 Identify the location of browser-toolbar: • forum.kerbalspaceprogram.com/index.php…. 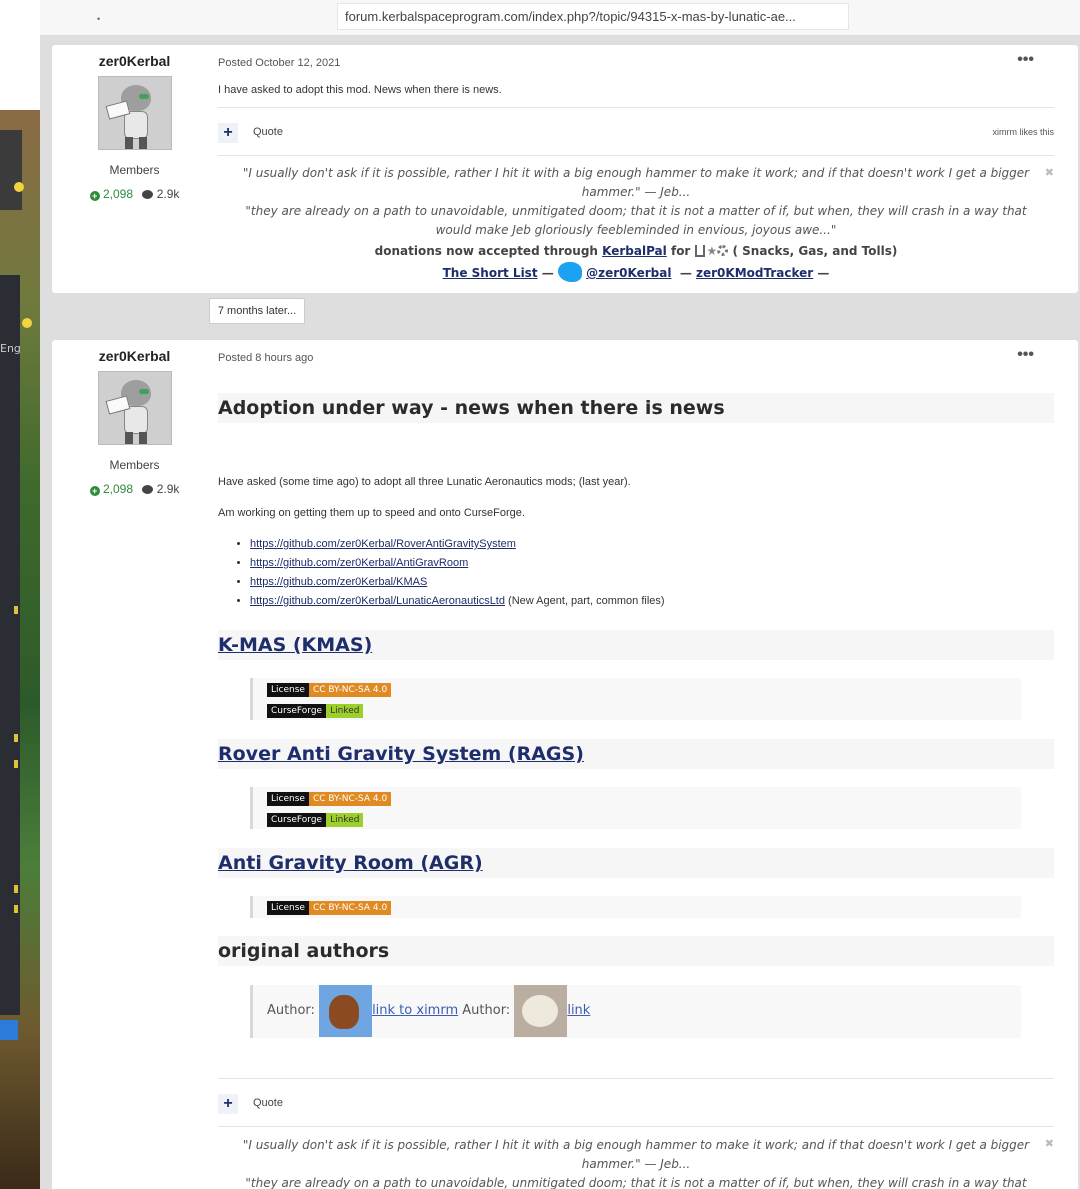
(560, 18).